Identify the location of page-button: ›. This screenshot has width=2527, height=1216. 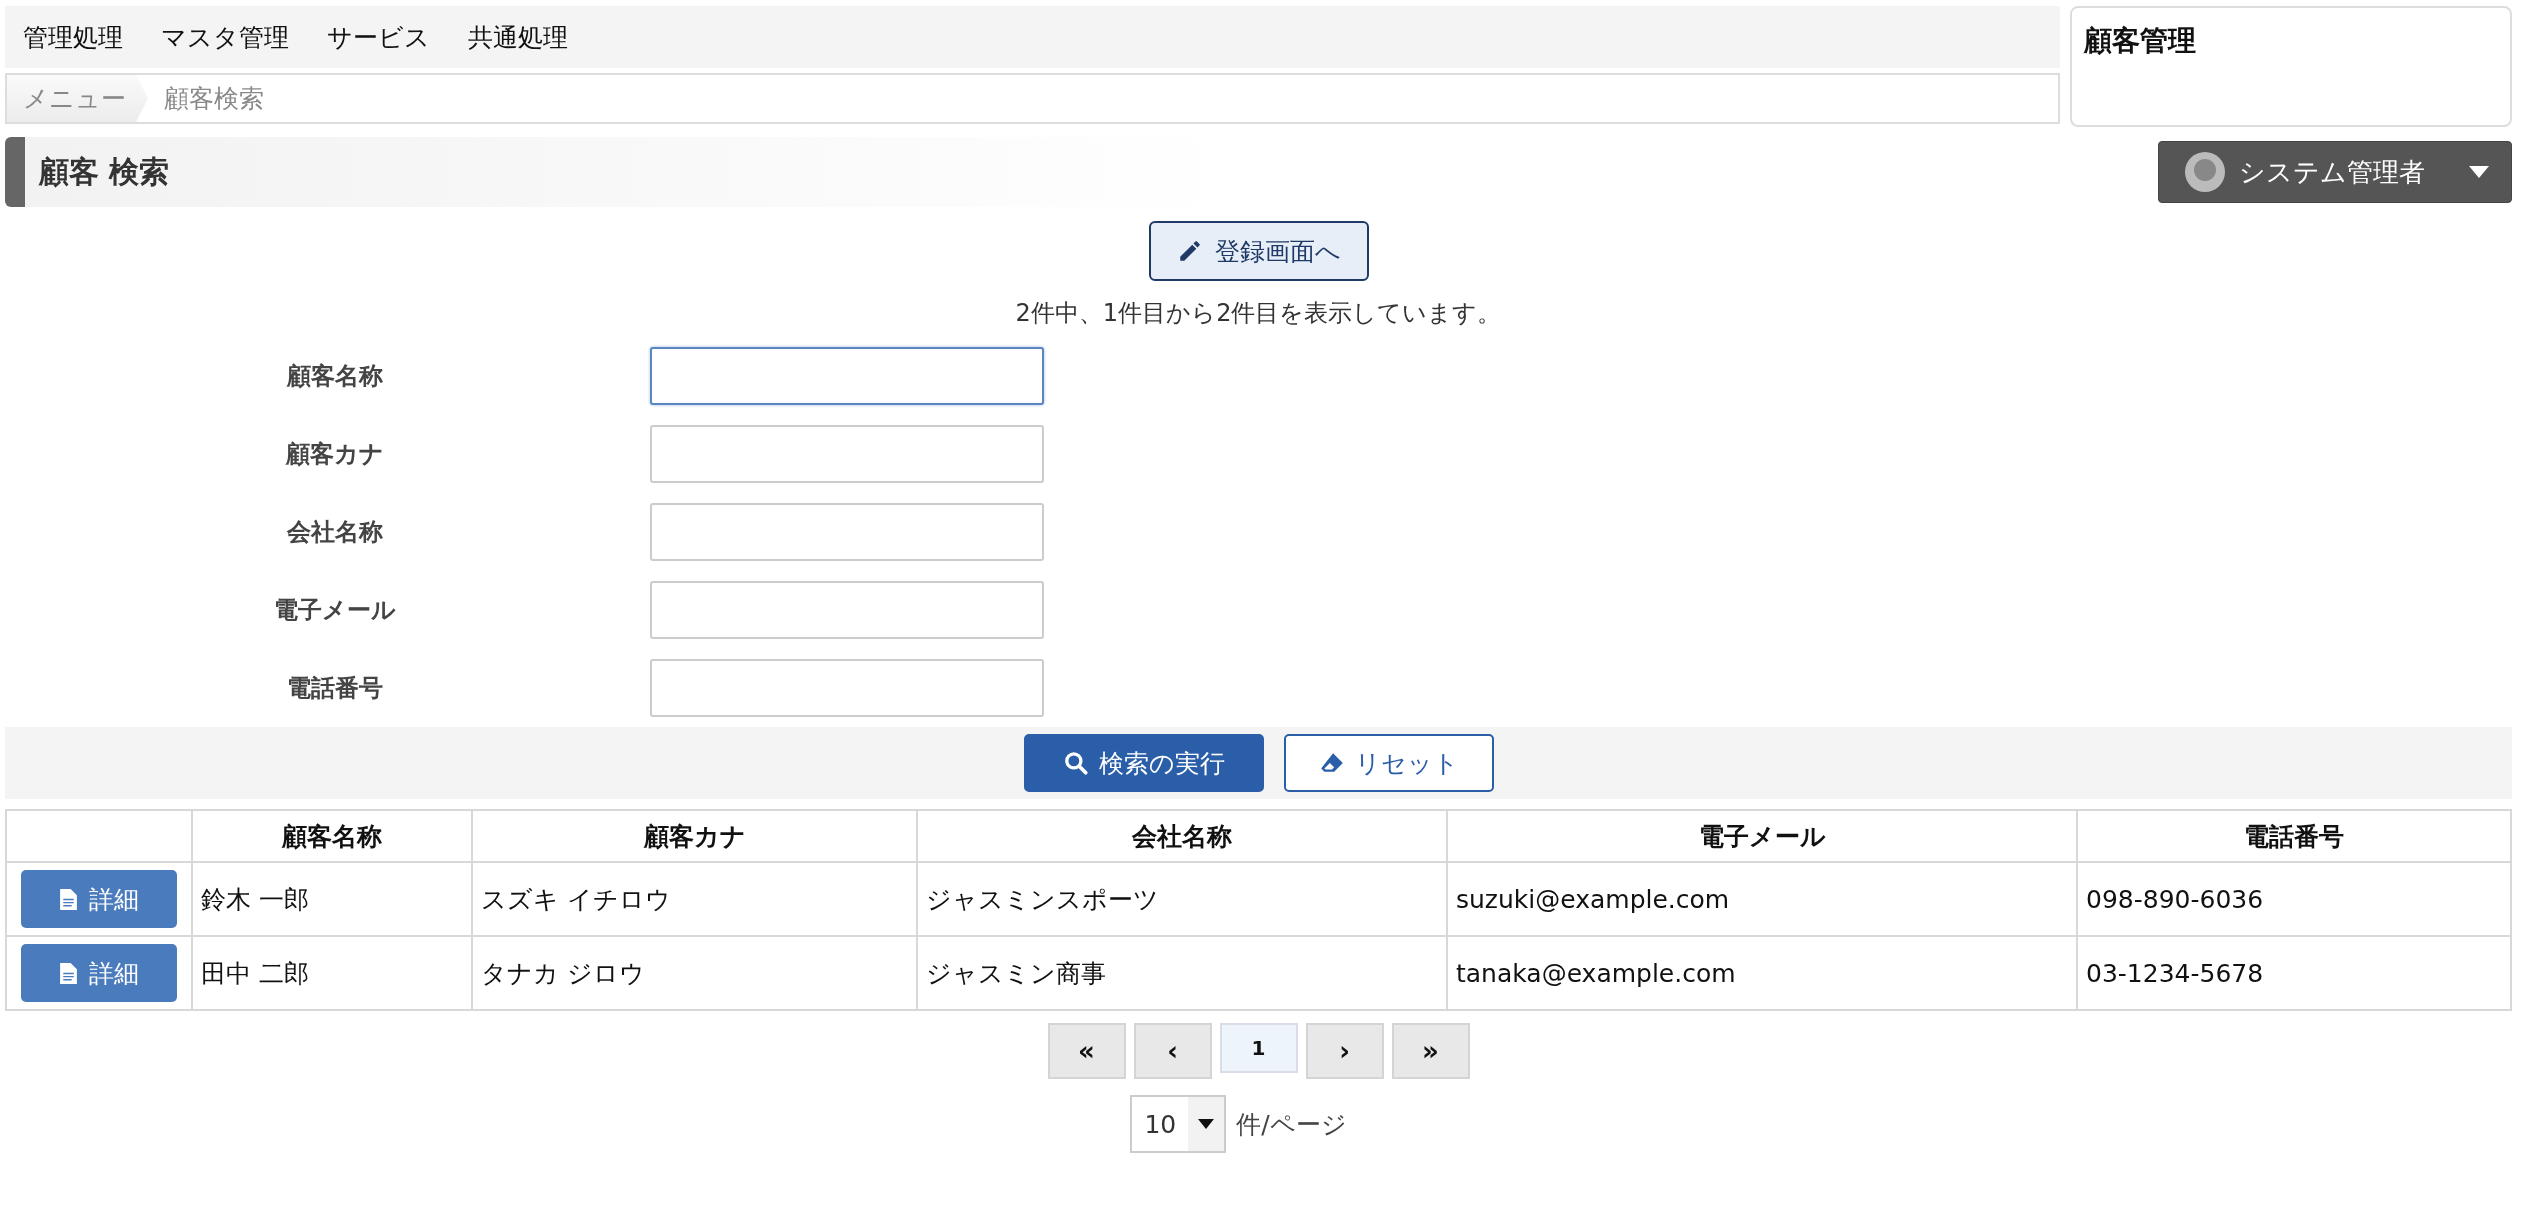
(1344, 1051).